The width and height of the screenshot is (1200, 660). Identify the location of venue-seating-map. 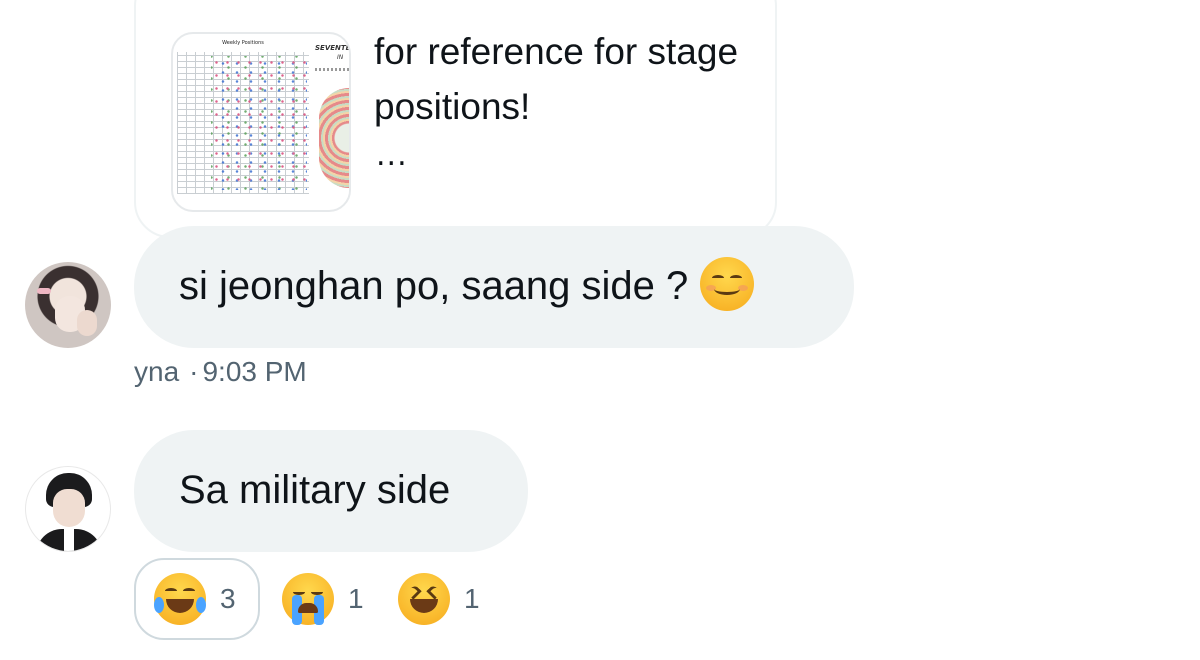
(334, 138).